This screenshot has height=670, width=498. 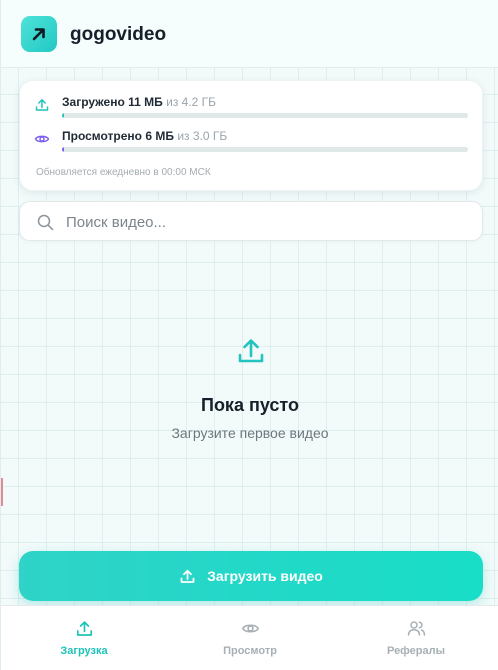 What do you see at coordinates (249, 34) in the screenshot?
I see `header: gogovideo` at bounding box center [249, 34].